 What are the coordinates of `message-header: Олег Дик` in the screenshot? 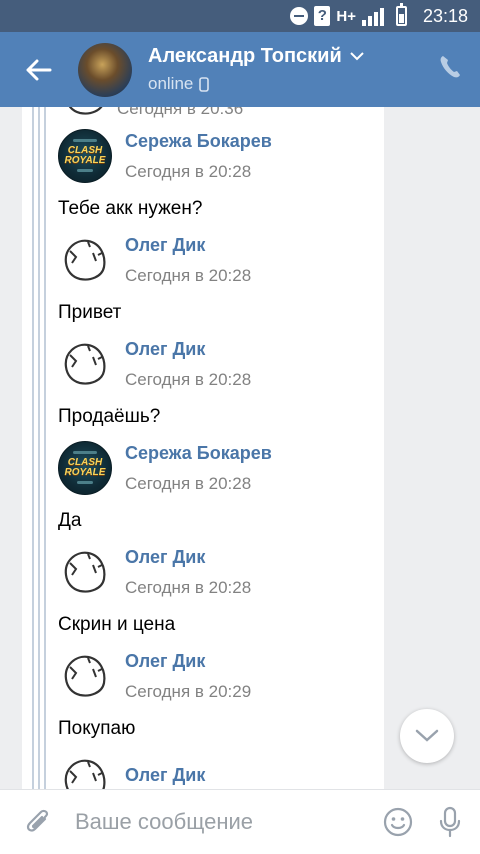 It's located at (131, 771).